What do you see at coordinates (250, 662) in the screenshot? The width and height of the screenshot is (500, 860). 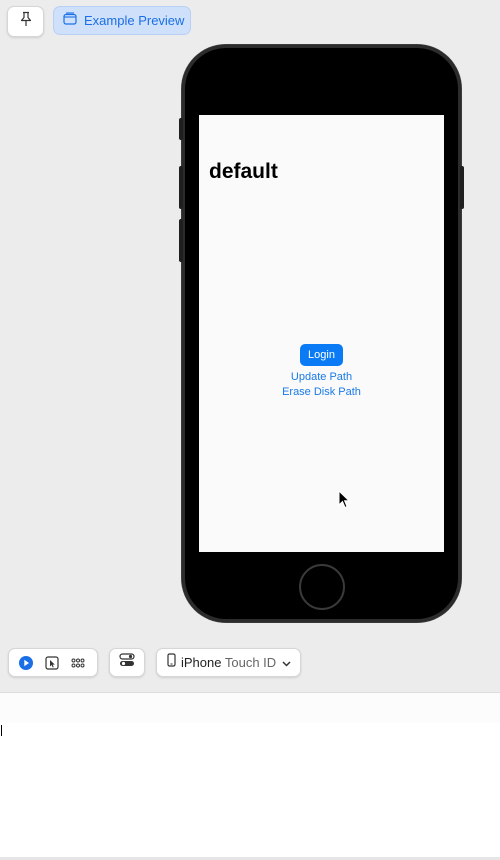 I see `device-name-sub: Touch ID` at bounding box center [250, 662].